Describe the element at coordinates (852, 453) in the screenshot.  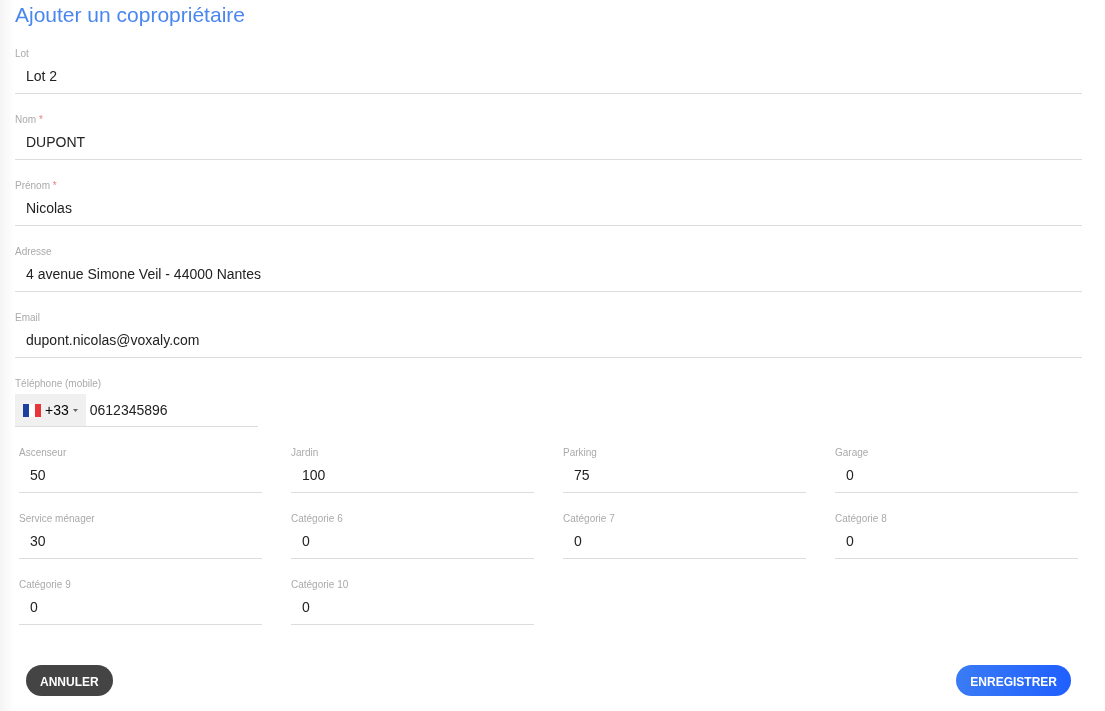
I see `field-label: Garage` at that location.